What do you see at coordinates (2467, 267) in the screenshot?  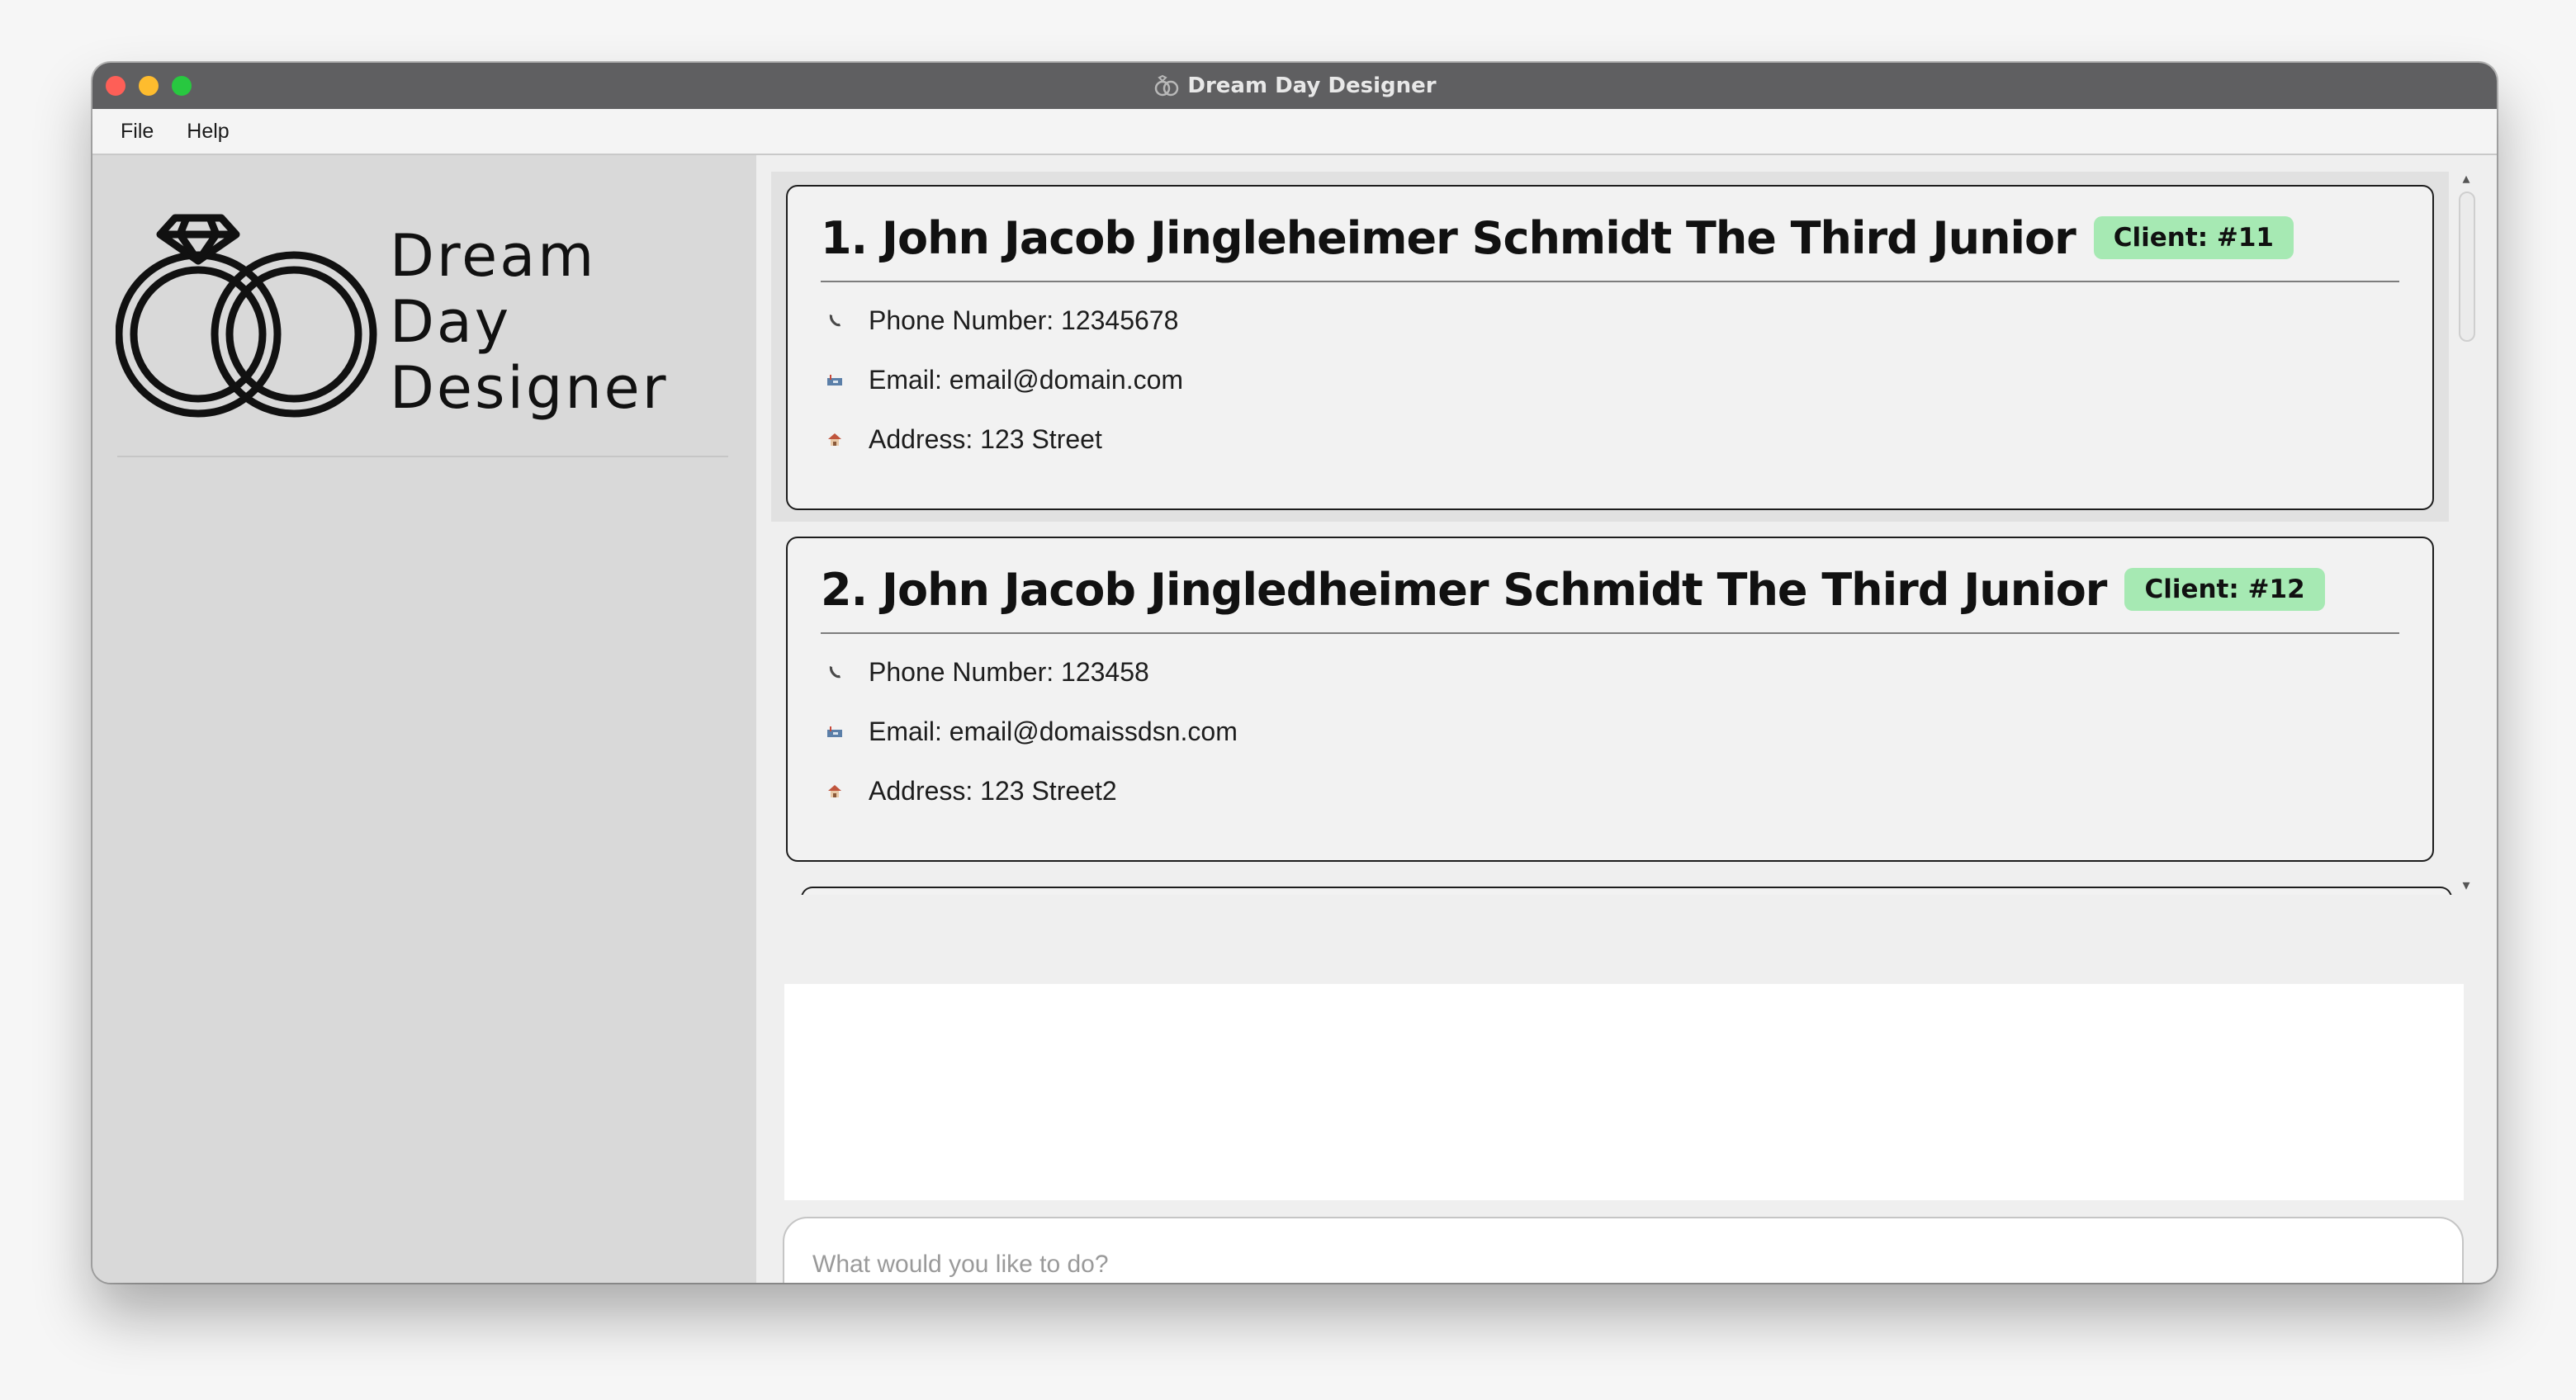 I see `scrollbar-thumb` at bounding box center [2467, 267].